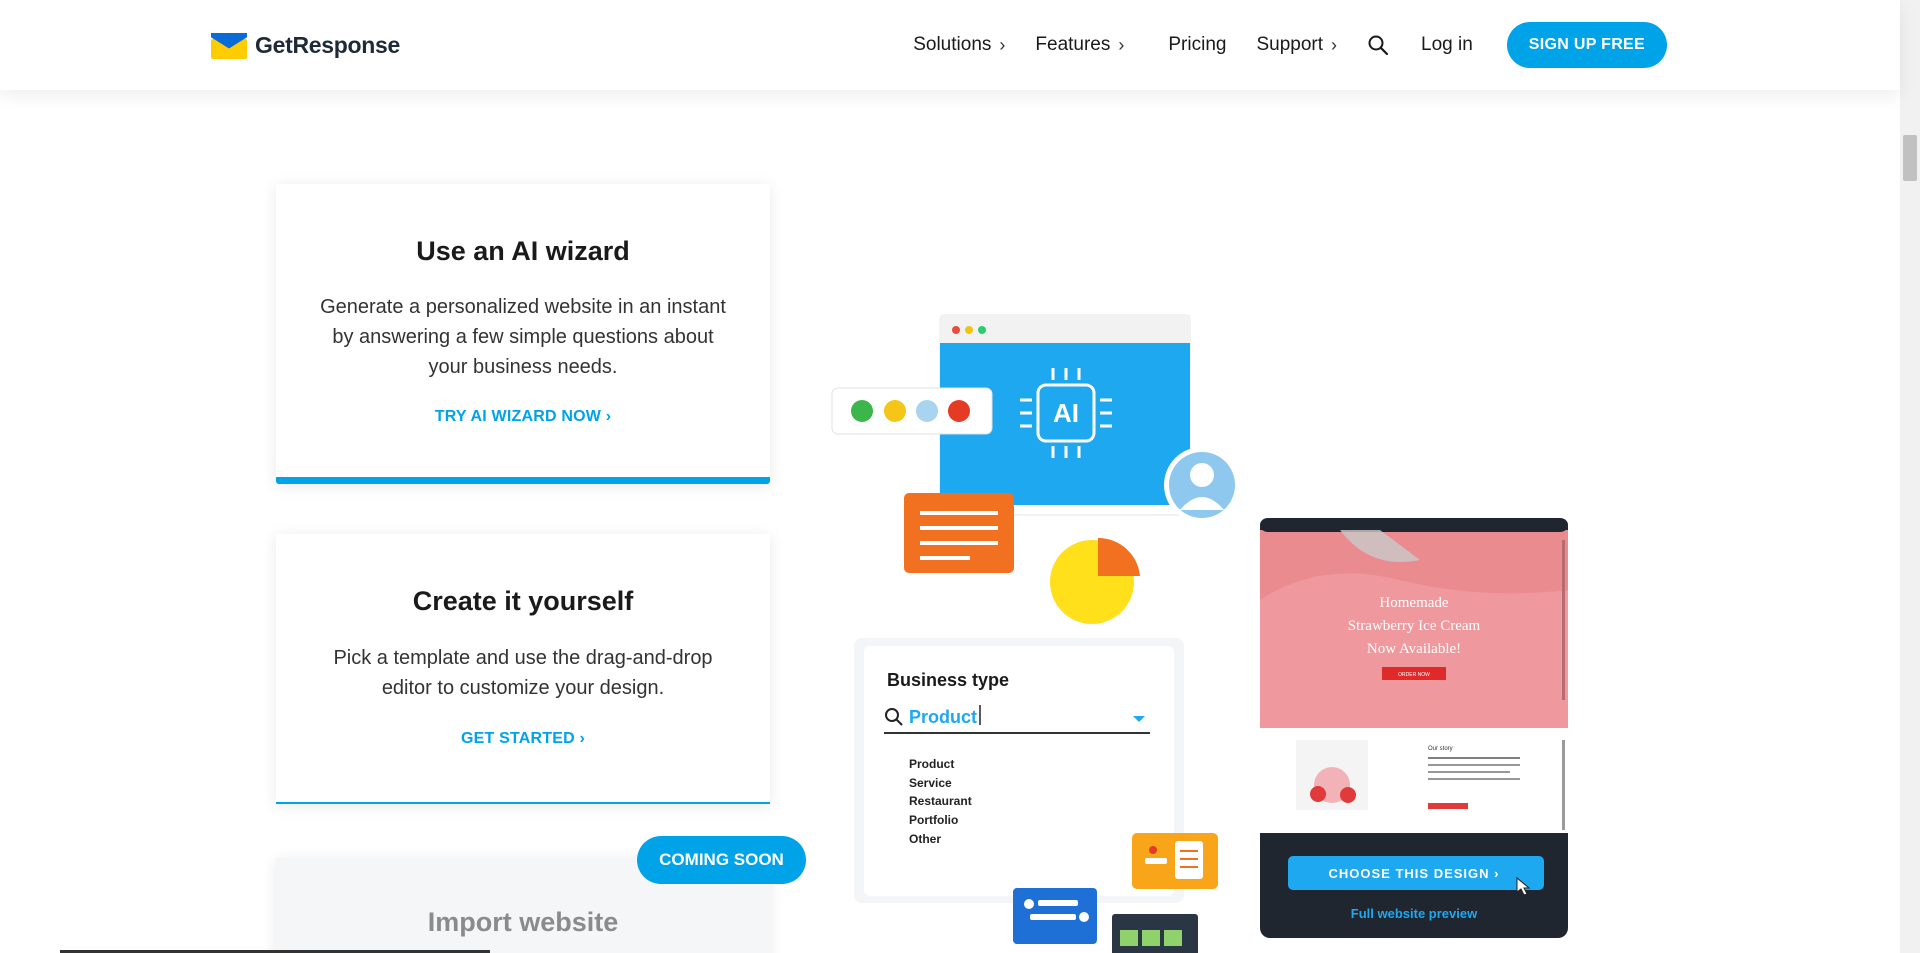 The width and height of the screenshot is (1920, 953). I want to click on logo-envelope-icon, so click(229, 45).